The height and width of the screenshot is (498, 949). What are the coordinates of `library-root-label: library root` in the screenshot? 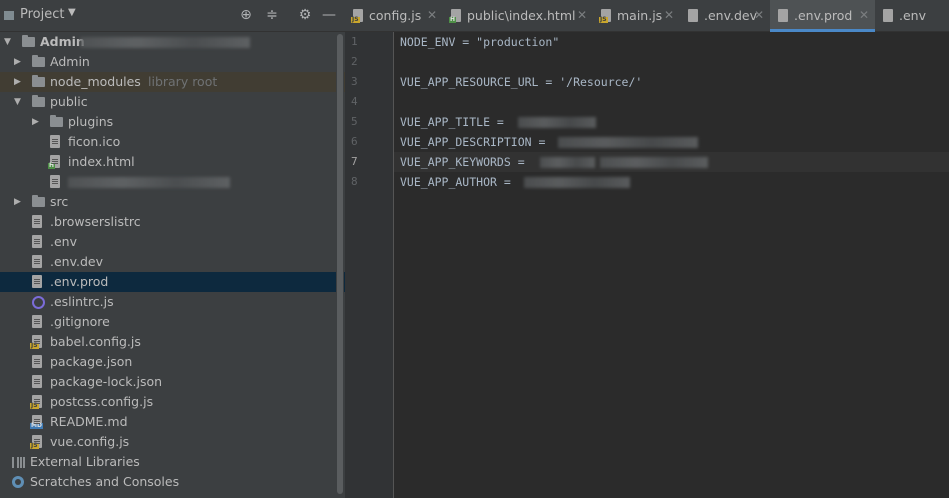 It's located at (183, 81).